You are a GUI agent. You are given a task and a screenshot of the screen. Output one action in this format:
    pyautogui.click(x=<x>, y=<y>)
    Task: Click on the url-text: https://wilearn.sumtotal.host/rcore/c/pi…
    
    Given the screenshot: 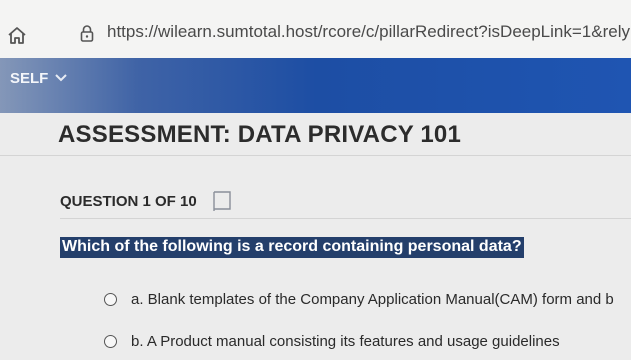 What is the action you would take?
    pyautogui.click(x=369, y=32)
    